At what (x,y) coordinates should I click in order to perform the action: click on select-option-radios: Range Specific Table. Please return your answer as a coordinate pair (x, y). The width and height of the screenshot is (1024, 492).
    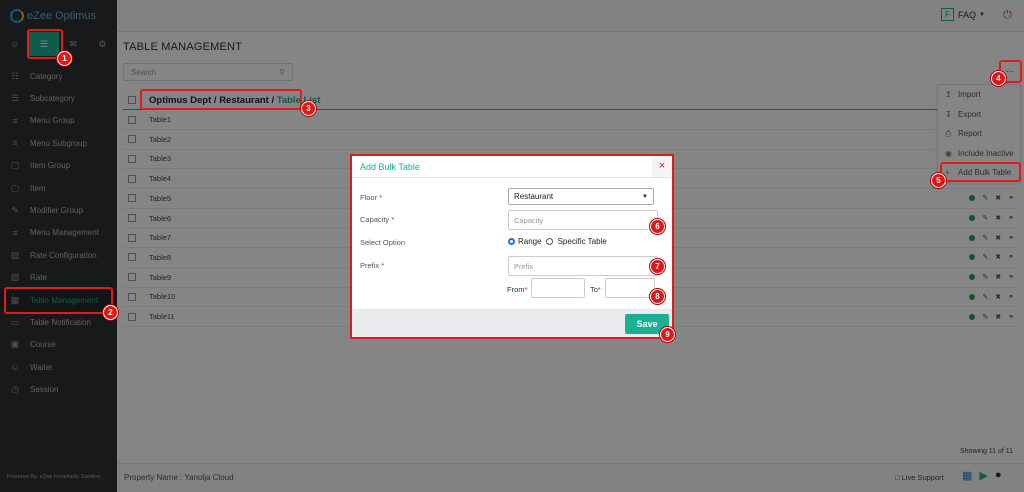
    Looking at the image, I should click on (557, 241).